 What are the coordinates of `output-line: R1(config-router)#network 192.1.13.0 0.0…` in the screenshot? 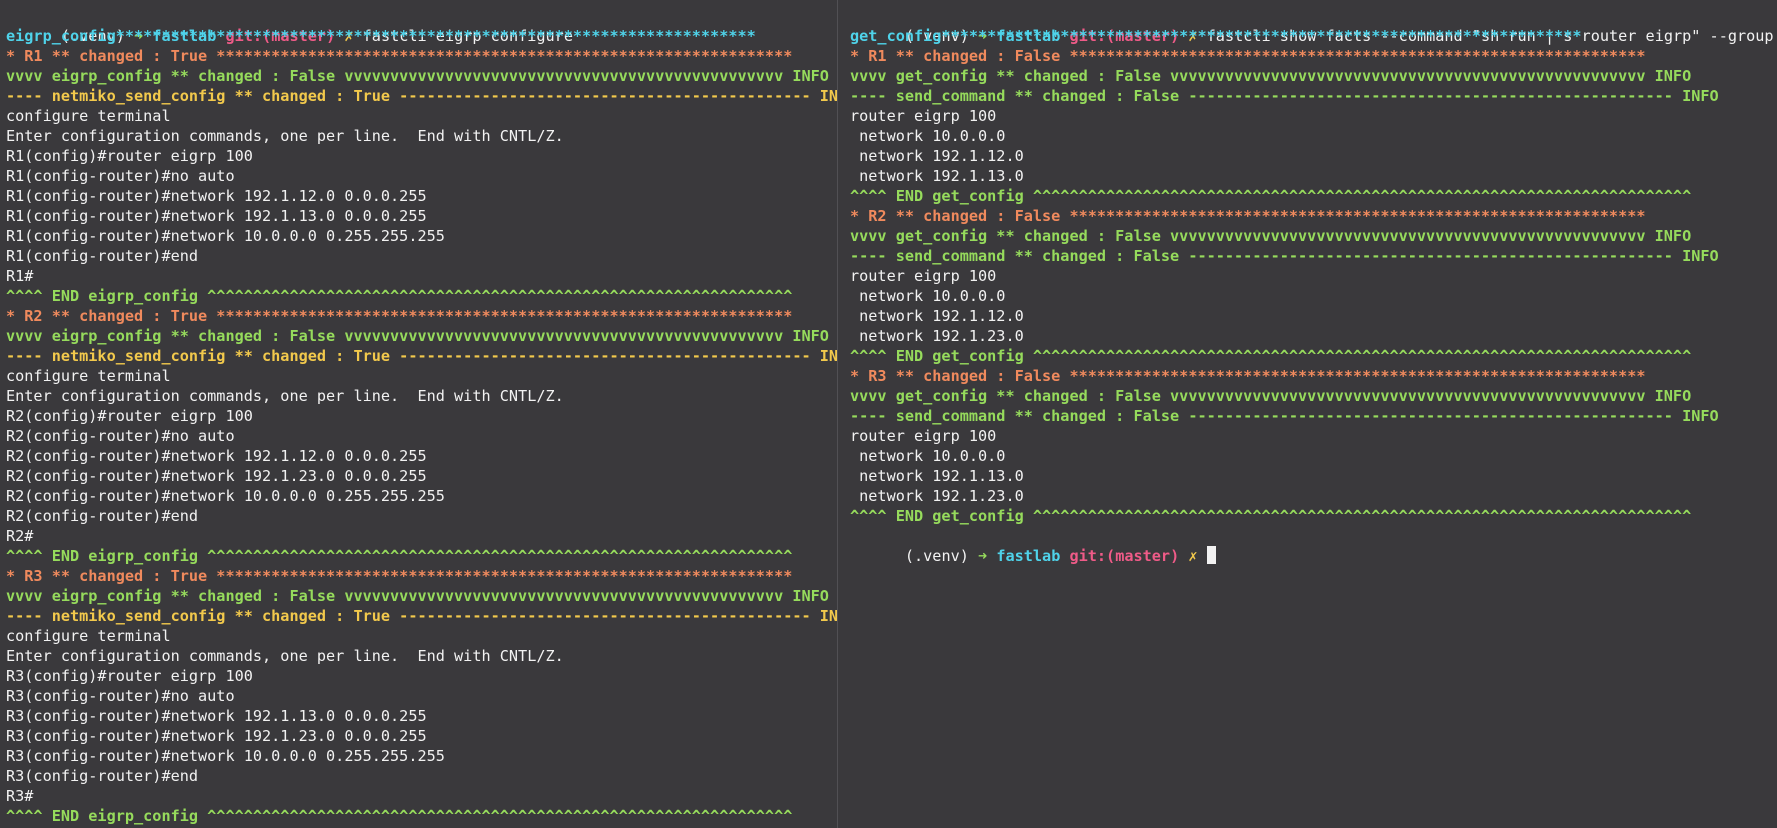 It's located at (216, 216).